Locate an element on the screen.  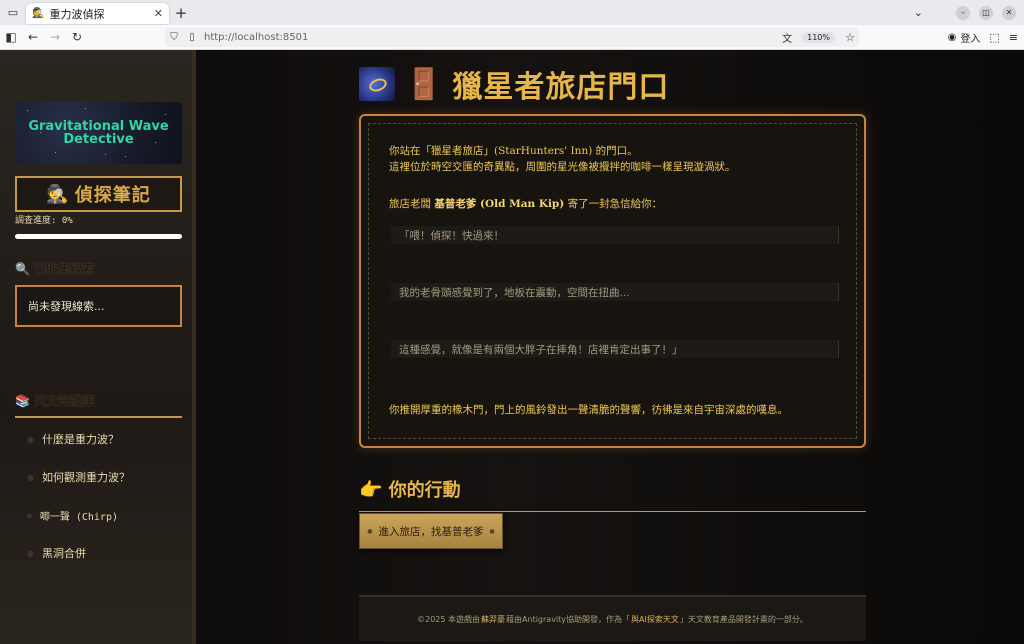
translate-icon: 文 is located at coordinates (787, 37).